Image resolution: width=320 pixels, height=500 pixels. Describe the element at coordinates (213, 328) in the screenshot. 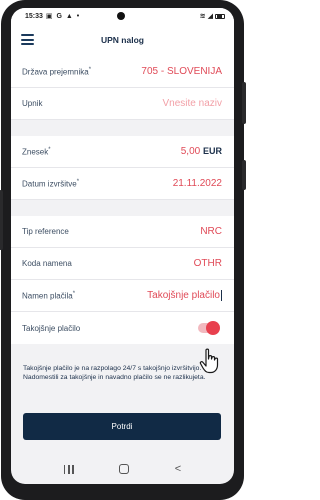

I see `toggle-knob` at that location.